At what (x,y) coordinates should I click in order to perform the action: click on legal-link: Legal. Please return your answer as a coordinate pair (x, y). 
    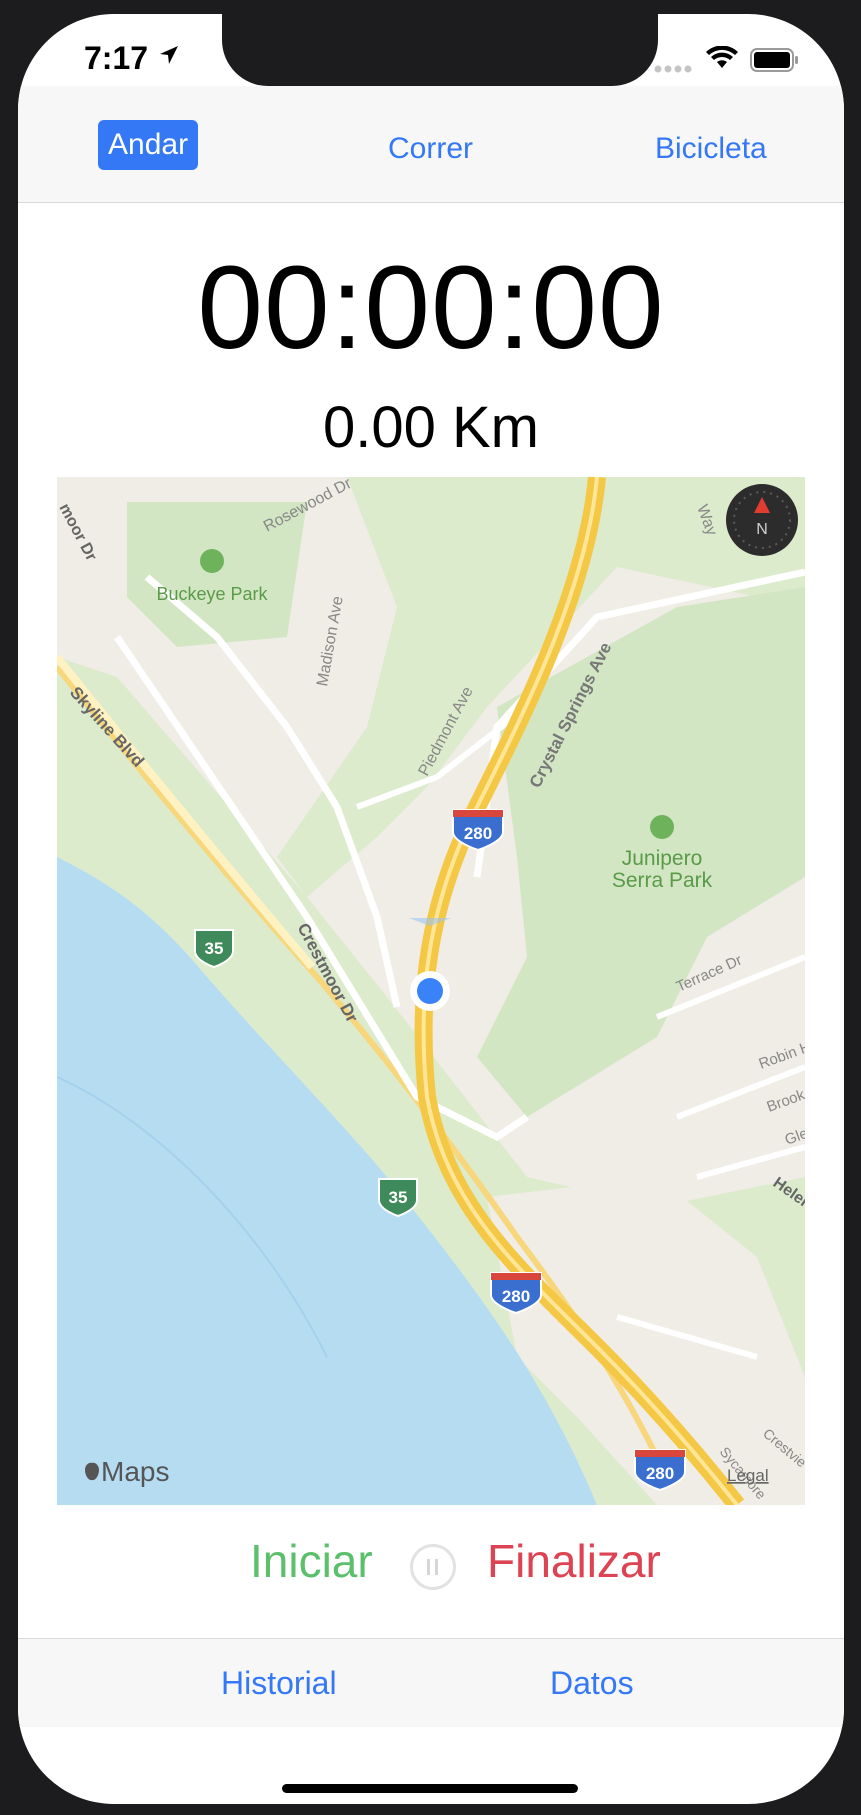
    Looking at the image, I should click on (748, 1475).